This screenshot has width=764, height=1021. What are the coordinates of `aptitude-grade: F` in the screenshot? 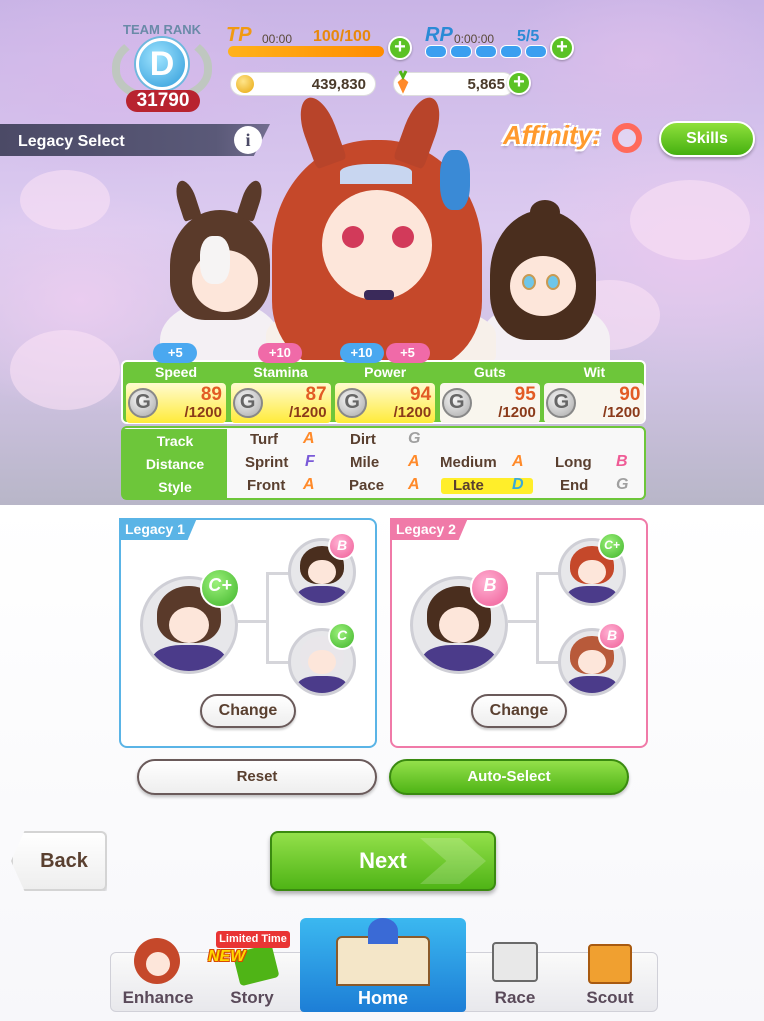 It's located at (310, 461).